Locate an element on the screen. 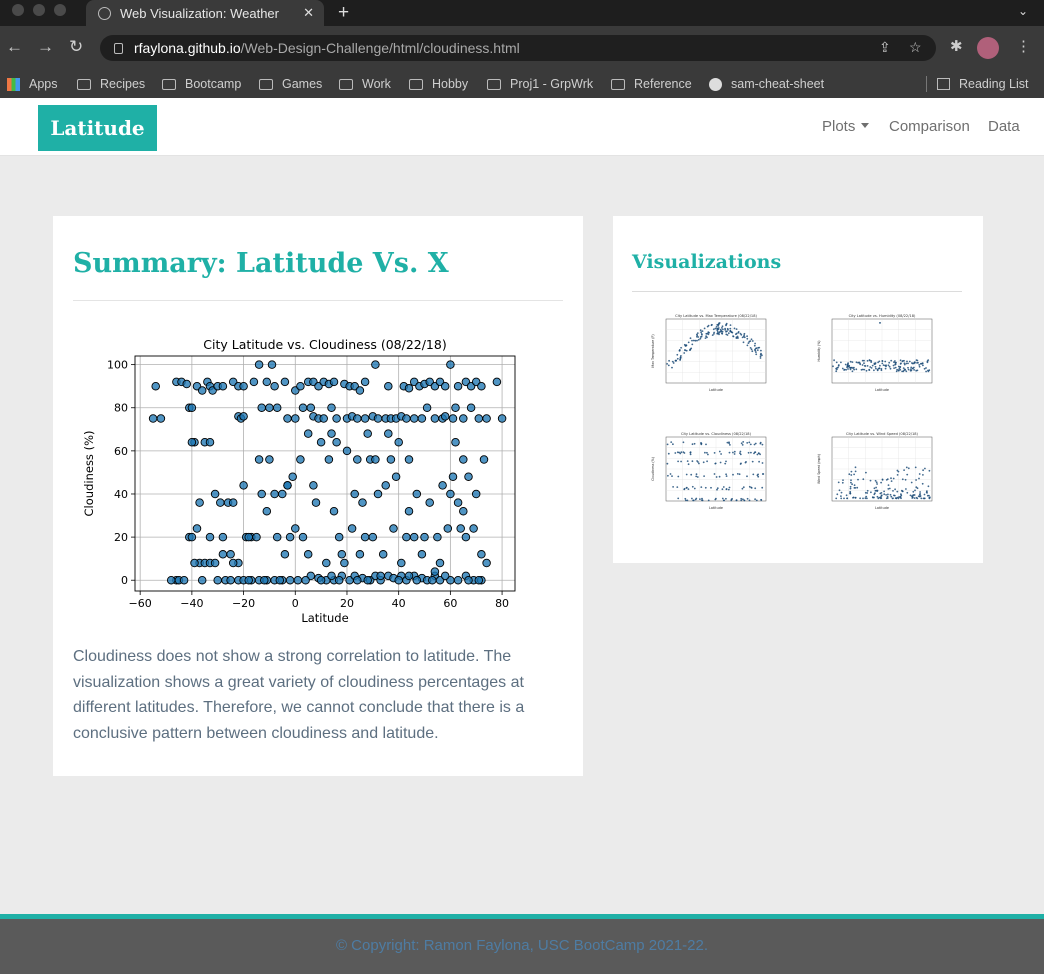  window-minimize-dot is located at coordinates (39, 10).